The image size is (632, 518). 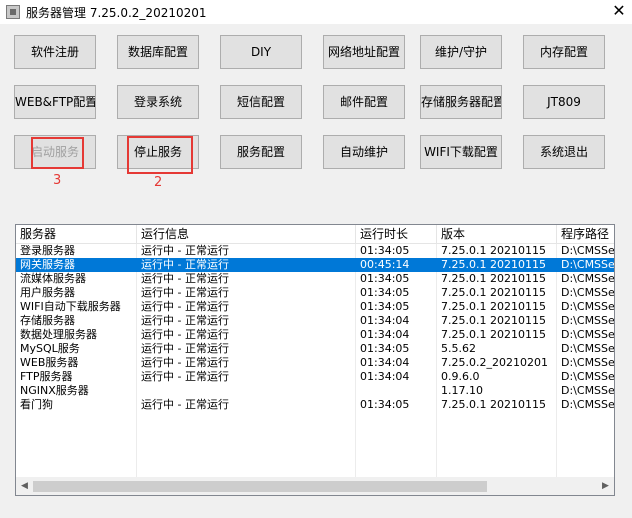 I want to click on database-config-button: 数据库配置, so click(x=158, y=52).